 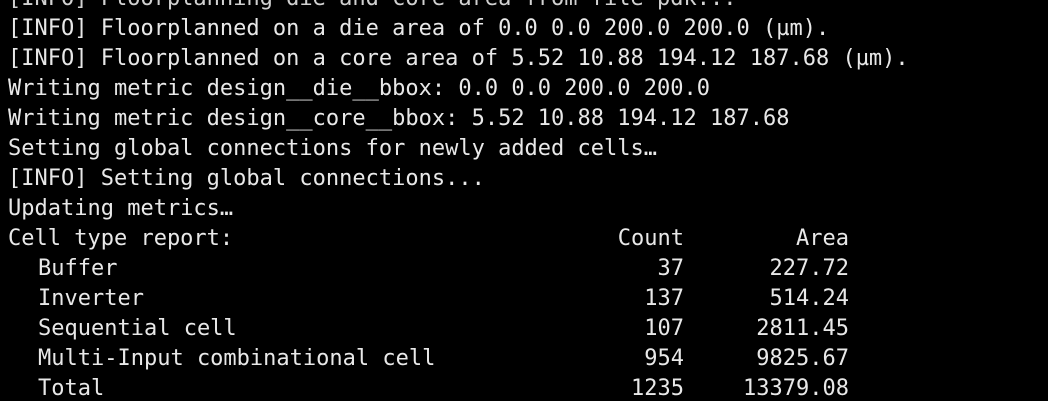 I want to click on cell-area: 227.72, so click(x=809, y=268).